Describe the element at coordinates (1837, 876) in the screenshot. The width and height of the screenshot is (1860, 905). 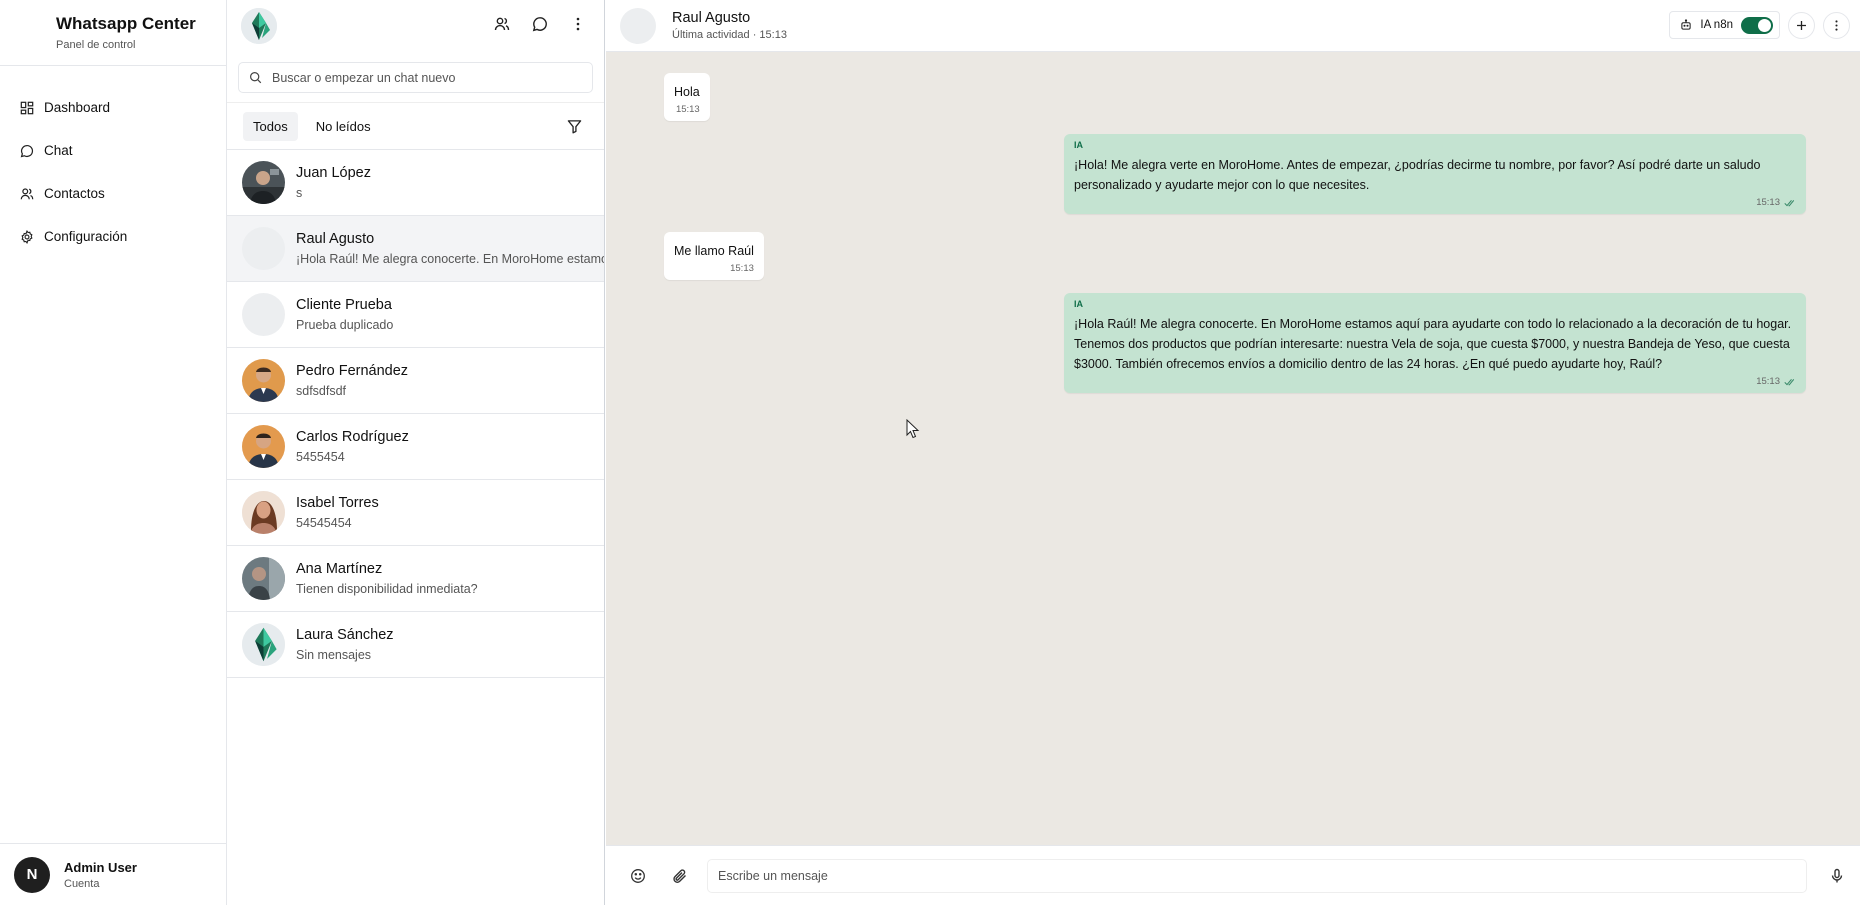
I see `microphone-icon` at that location.